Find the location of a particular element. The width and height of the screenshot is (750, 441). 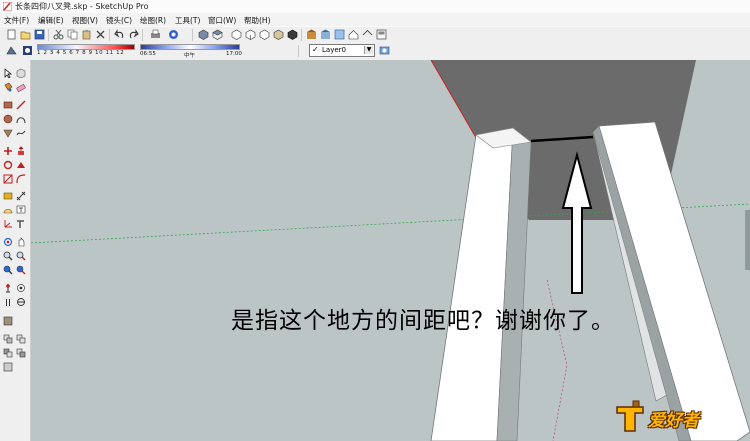

woodworking-logo-icon is located at coordinates (630, 416).